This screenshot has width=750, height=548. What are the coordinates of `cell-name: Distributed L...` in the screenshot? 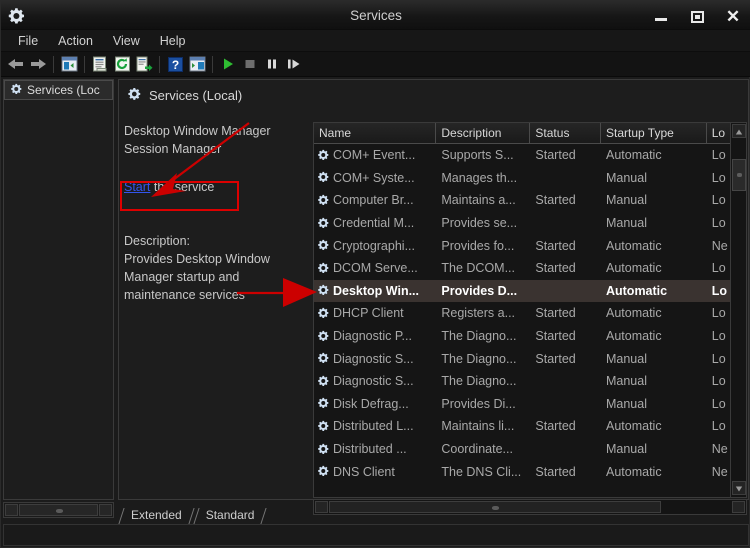 It's located at (375, 426).